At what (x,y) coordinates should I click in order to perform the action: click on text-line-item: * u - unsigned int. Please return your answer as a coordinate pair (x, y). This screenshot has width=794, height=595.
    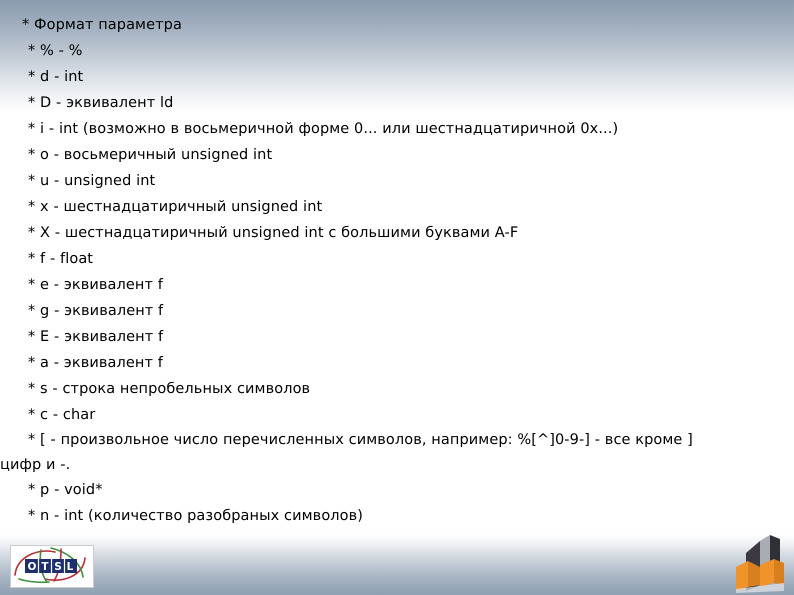
    Looking at the image, I should click on (92, 181).